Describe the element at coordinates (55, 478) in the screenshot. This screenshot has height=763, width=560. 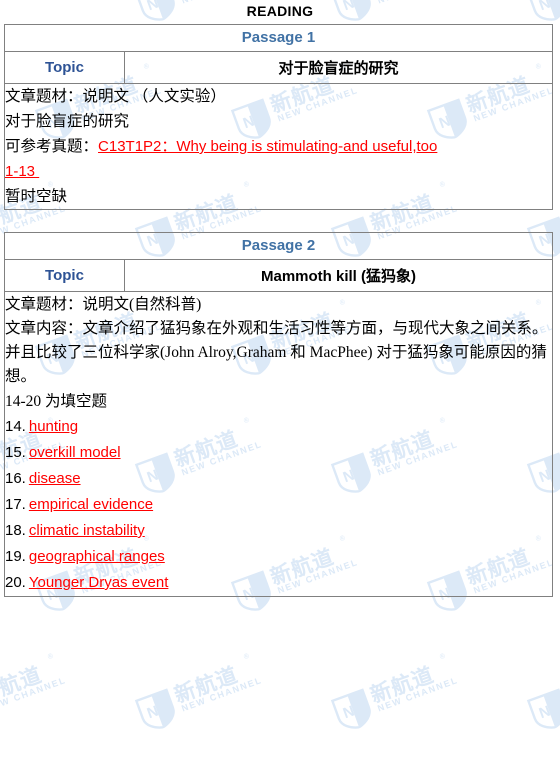
I see `answer-value: disease` at that location.